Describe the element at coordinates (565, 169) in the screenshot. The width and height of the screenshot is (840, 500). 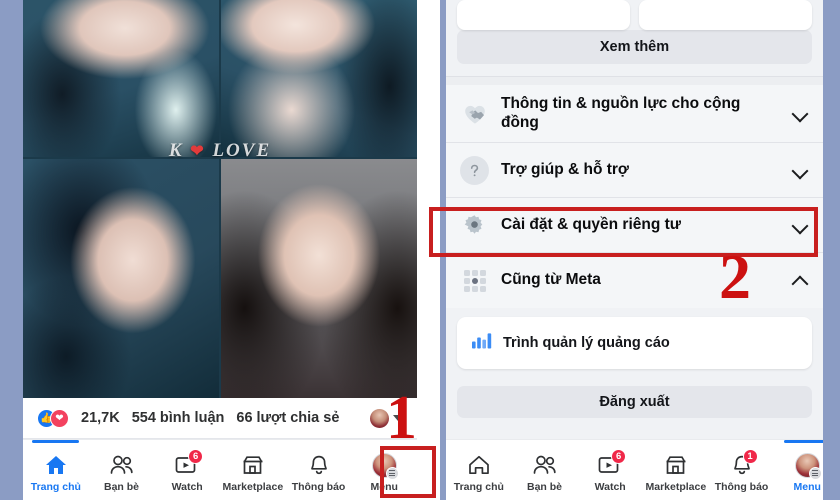
I see `menu-item-label: Trợ giúp & hỗ trợ` at that location.